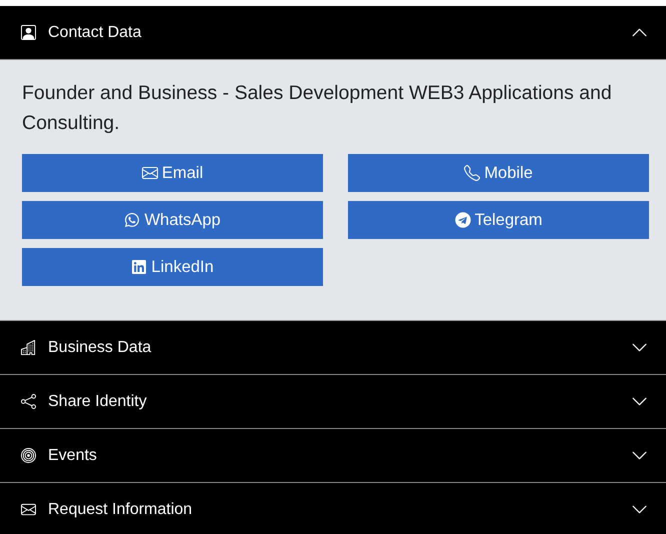 The height and width of the screenshot is (534, 666). I want to click on paper-plane-icon, so click(462, 220).